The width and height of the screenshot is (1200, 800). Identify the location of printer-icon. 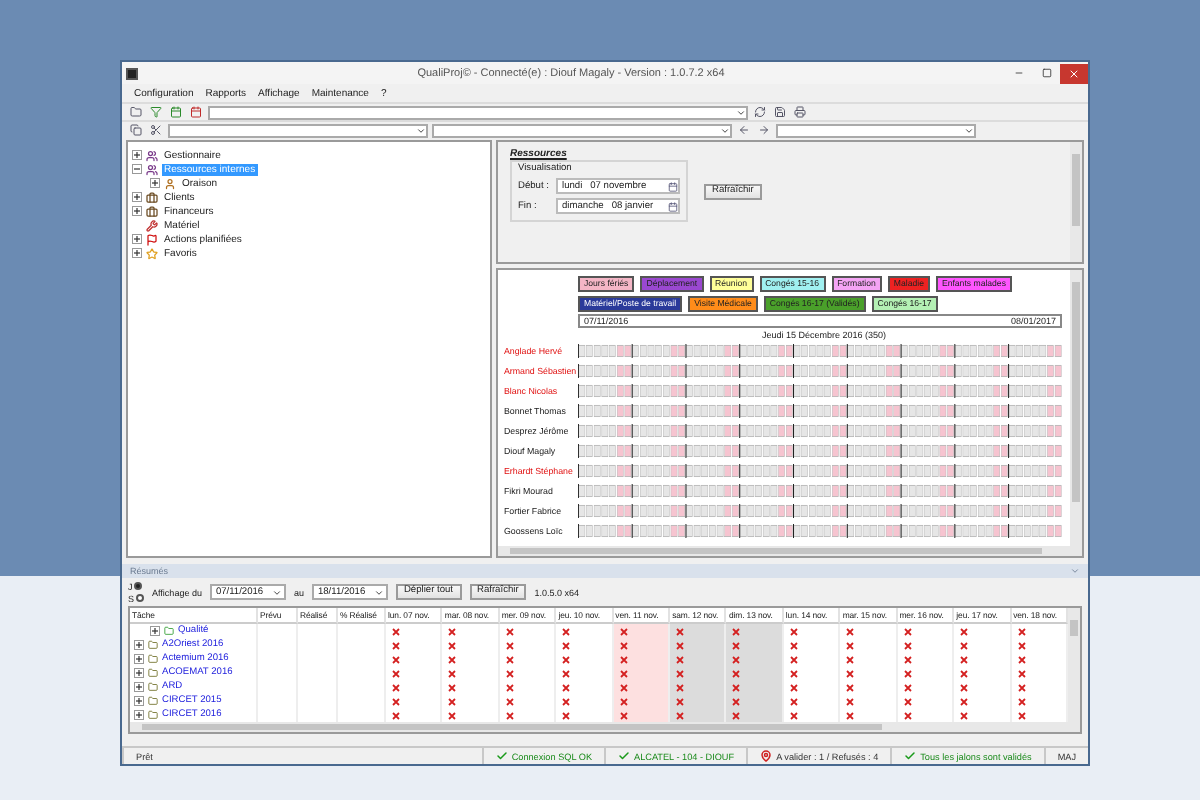
(800, 112).